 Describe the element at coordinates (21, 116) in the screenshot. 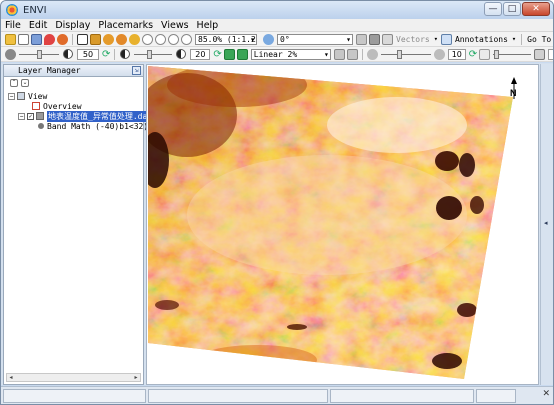

I see `tree-file-collapse-icon: −` at that location.